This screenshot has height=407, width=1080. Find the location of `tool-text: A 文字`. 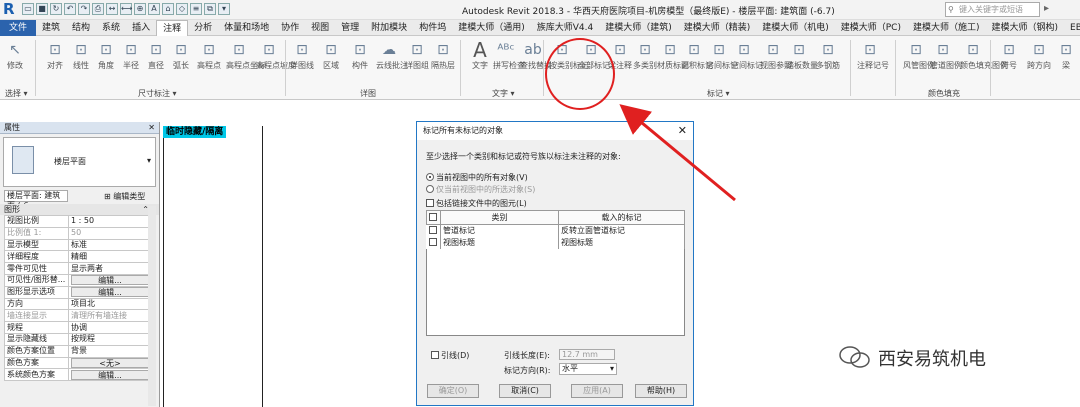

tool-text: A 文字 is located at coordinates (480, 54).